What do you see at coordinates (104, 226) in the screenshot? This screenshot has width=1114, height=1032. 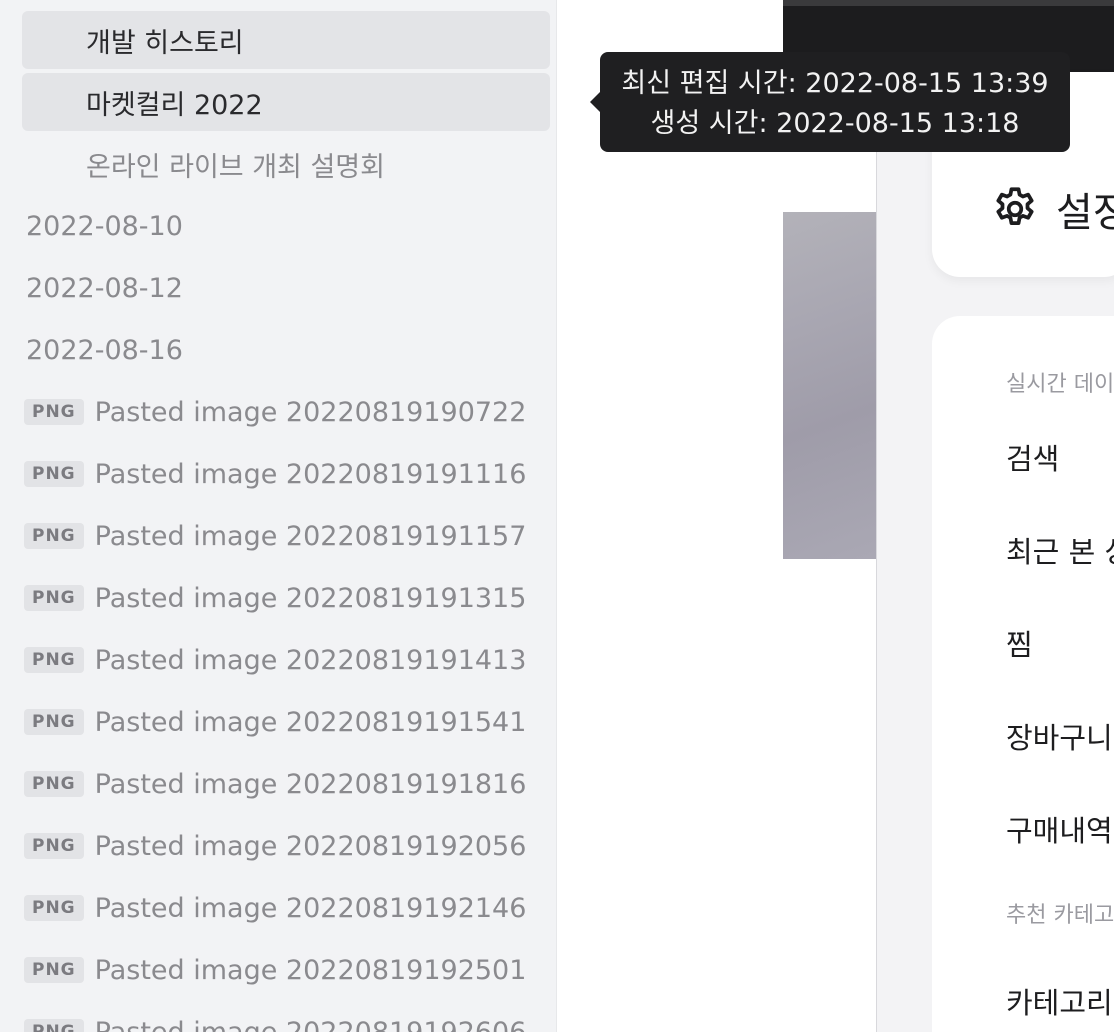 I see `tree-item-label: 2022-08-10` at bounding box center [104, 226].